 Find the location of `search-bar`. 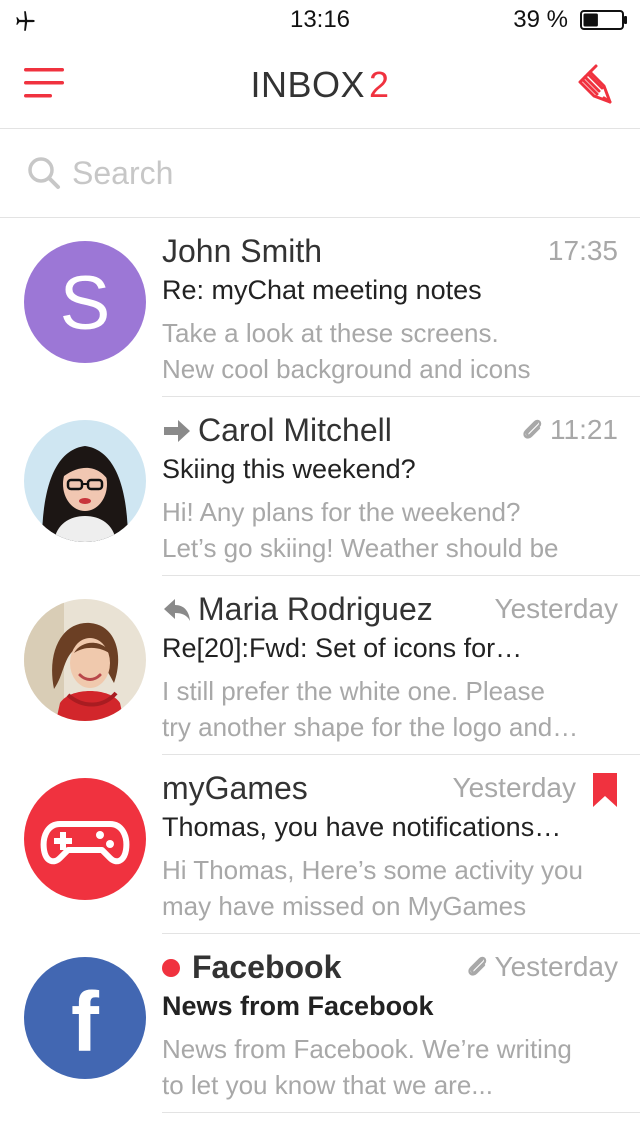

search-bar is located at coordinates (320, 173).